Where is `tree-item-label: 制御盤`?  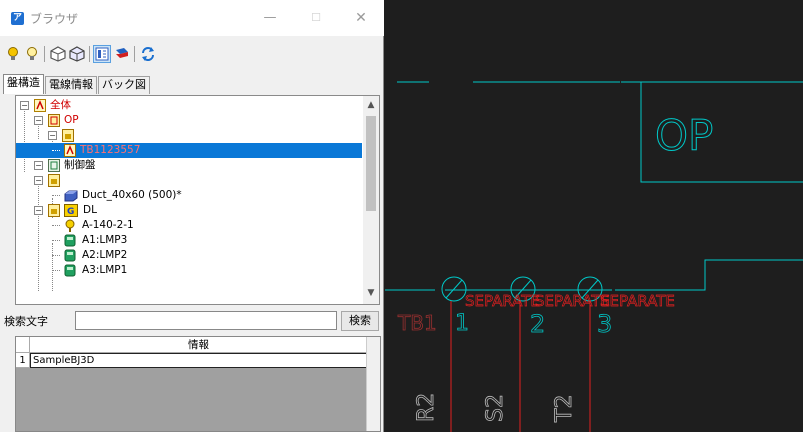
tree-item-label: 制御盤 is located at coordinates (80, 165).